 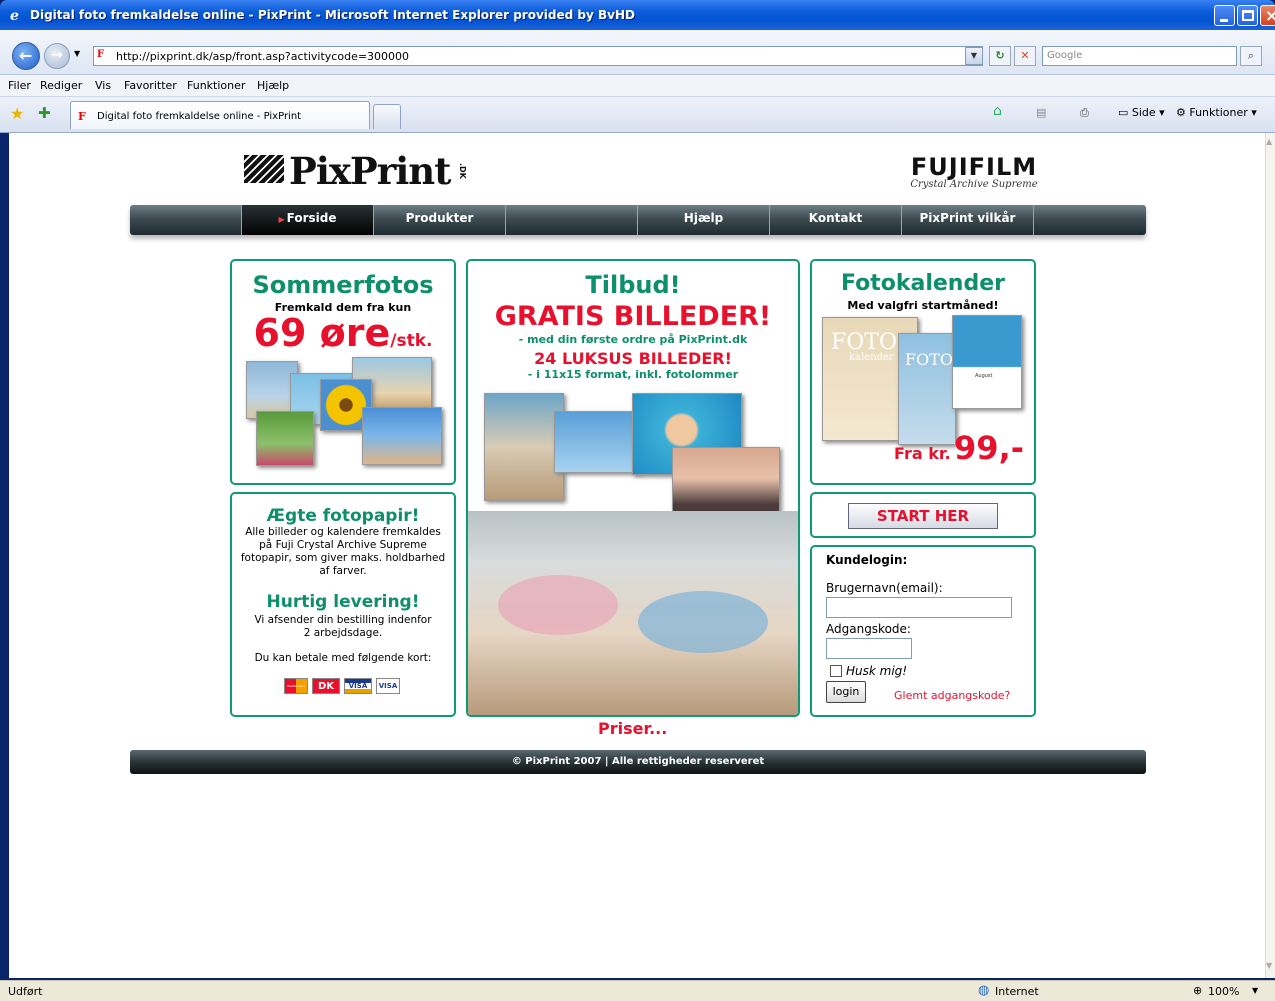 I want to click on offer-title: Tilbud!, so click(x=633, y=285).